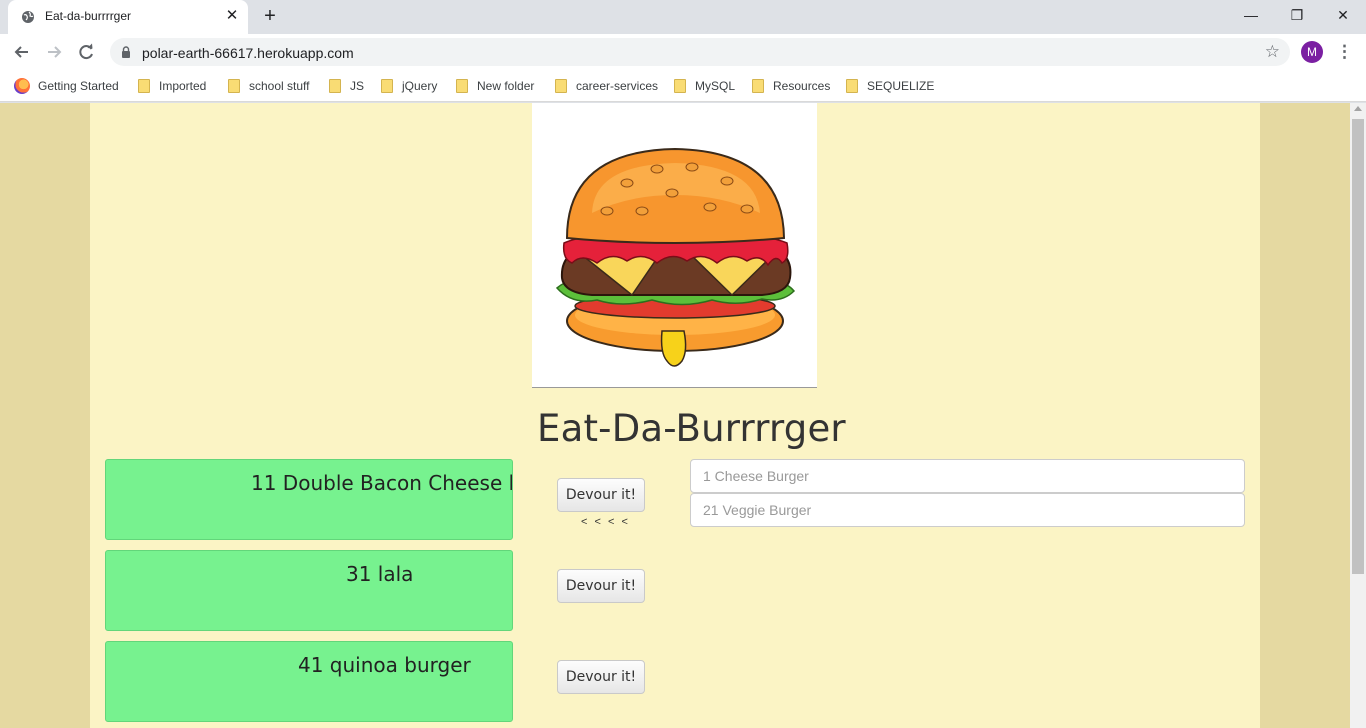  Describe the element at coordinates (1297, 15) in the screenshot. I see `restore-button: ❐` at that location.